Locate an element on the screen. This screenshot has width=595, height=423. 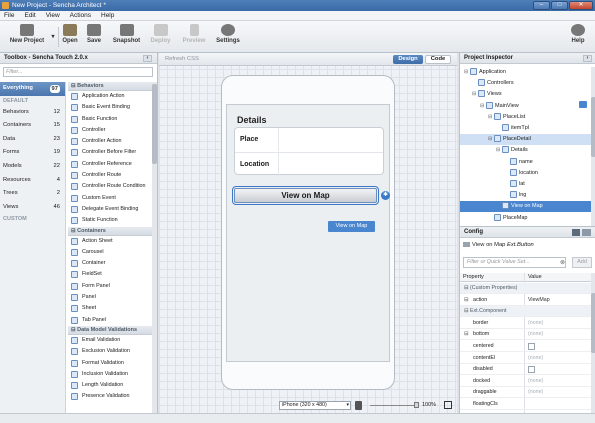
category-containers: Containers 15 is located at coordinates (32, 126).